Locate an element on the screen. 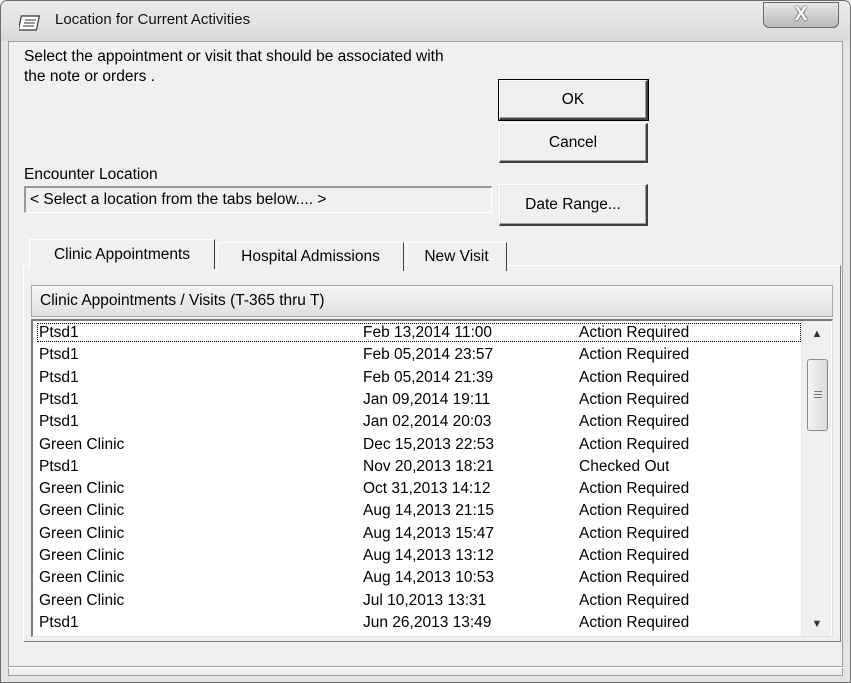  scroll-down-icon: ▼ is located at coordinates (817, 623).